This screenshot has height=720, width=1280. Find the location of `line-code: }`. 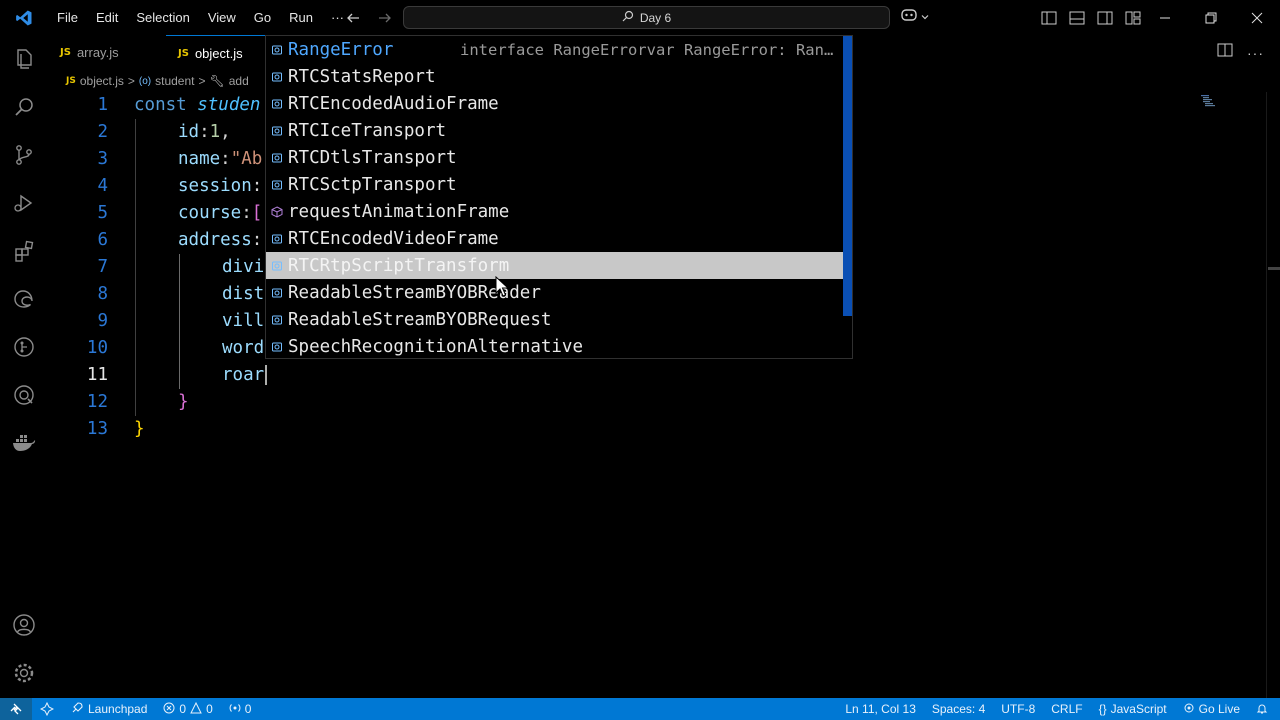

line-code: } is located at coordinates (183, 402).